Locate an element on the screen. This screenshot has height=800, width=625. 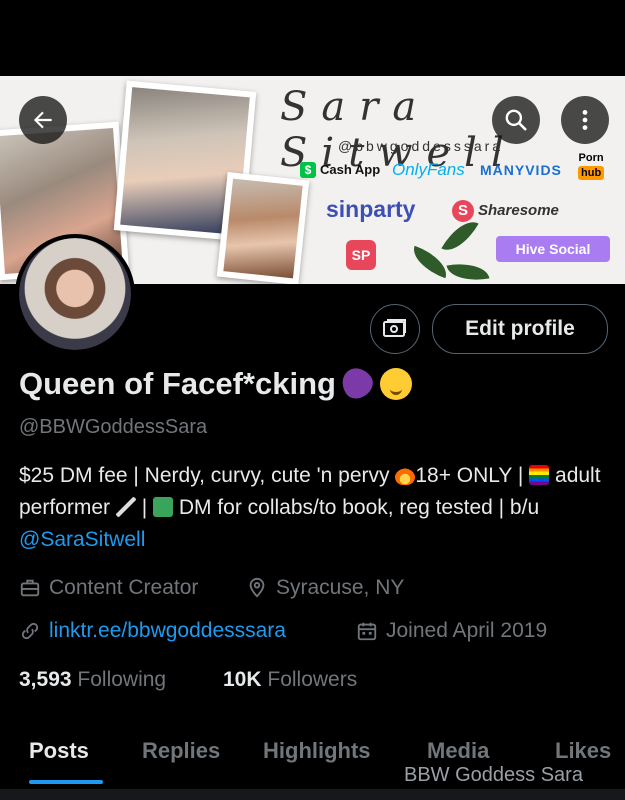
followers-link: 10K Followers is located at coordinates (290, 680).